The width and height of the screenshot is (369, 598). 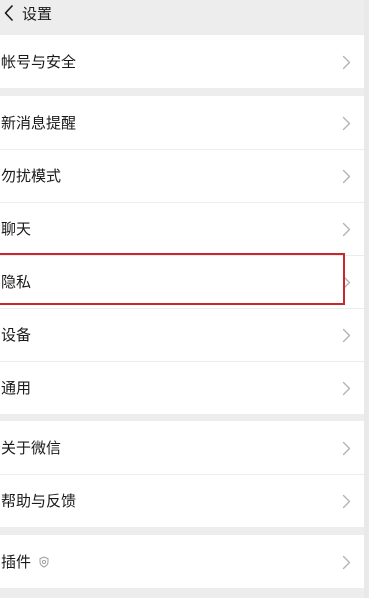 I want to click on settings-item-privacy: 隐私, so click(x=182, y=281).